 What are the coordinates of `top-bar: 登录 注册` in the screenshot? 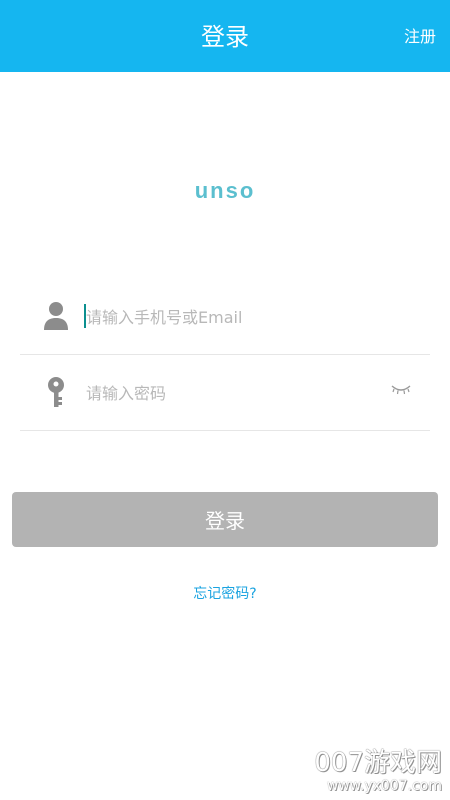 It's located at (225, 36).